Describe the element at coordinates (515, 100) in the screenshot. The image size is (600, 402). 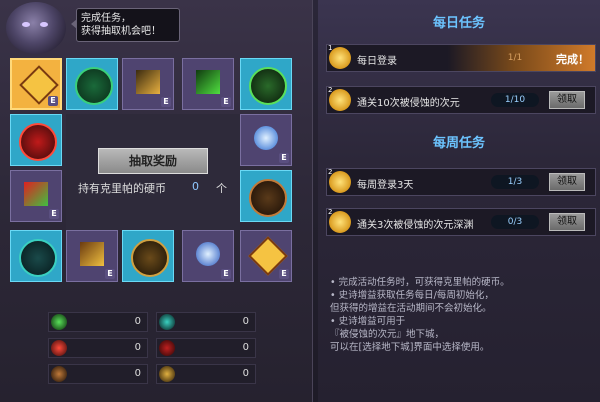
I see `task-progress: 1/10` at that location.